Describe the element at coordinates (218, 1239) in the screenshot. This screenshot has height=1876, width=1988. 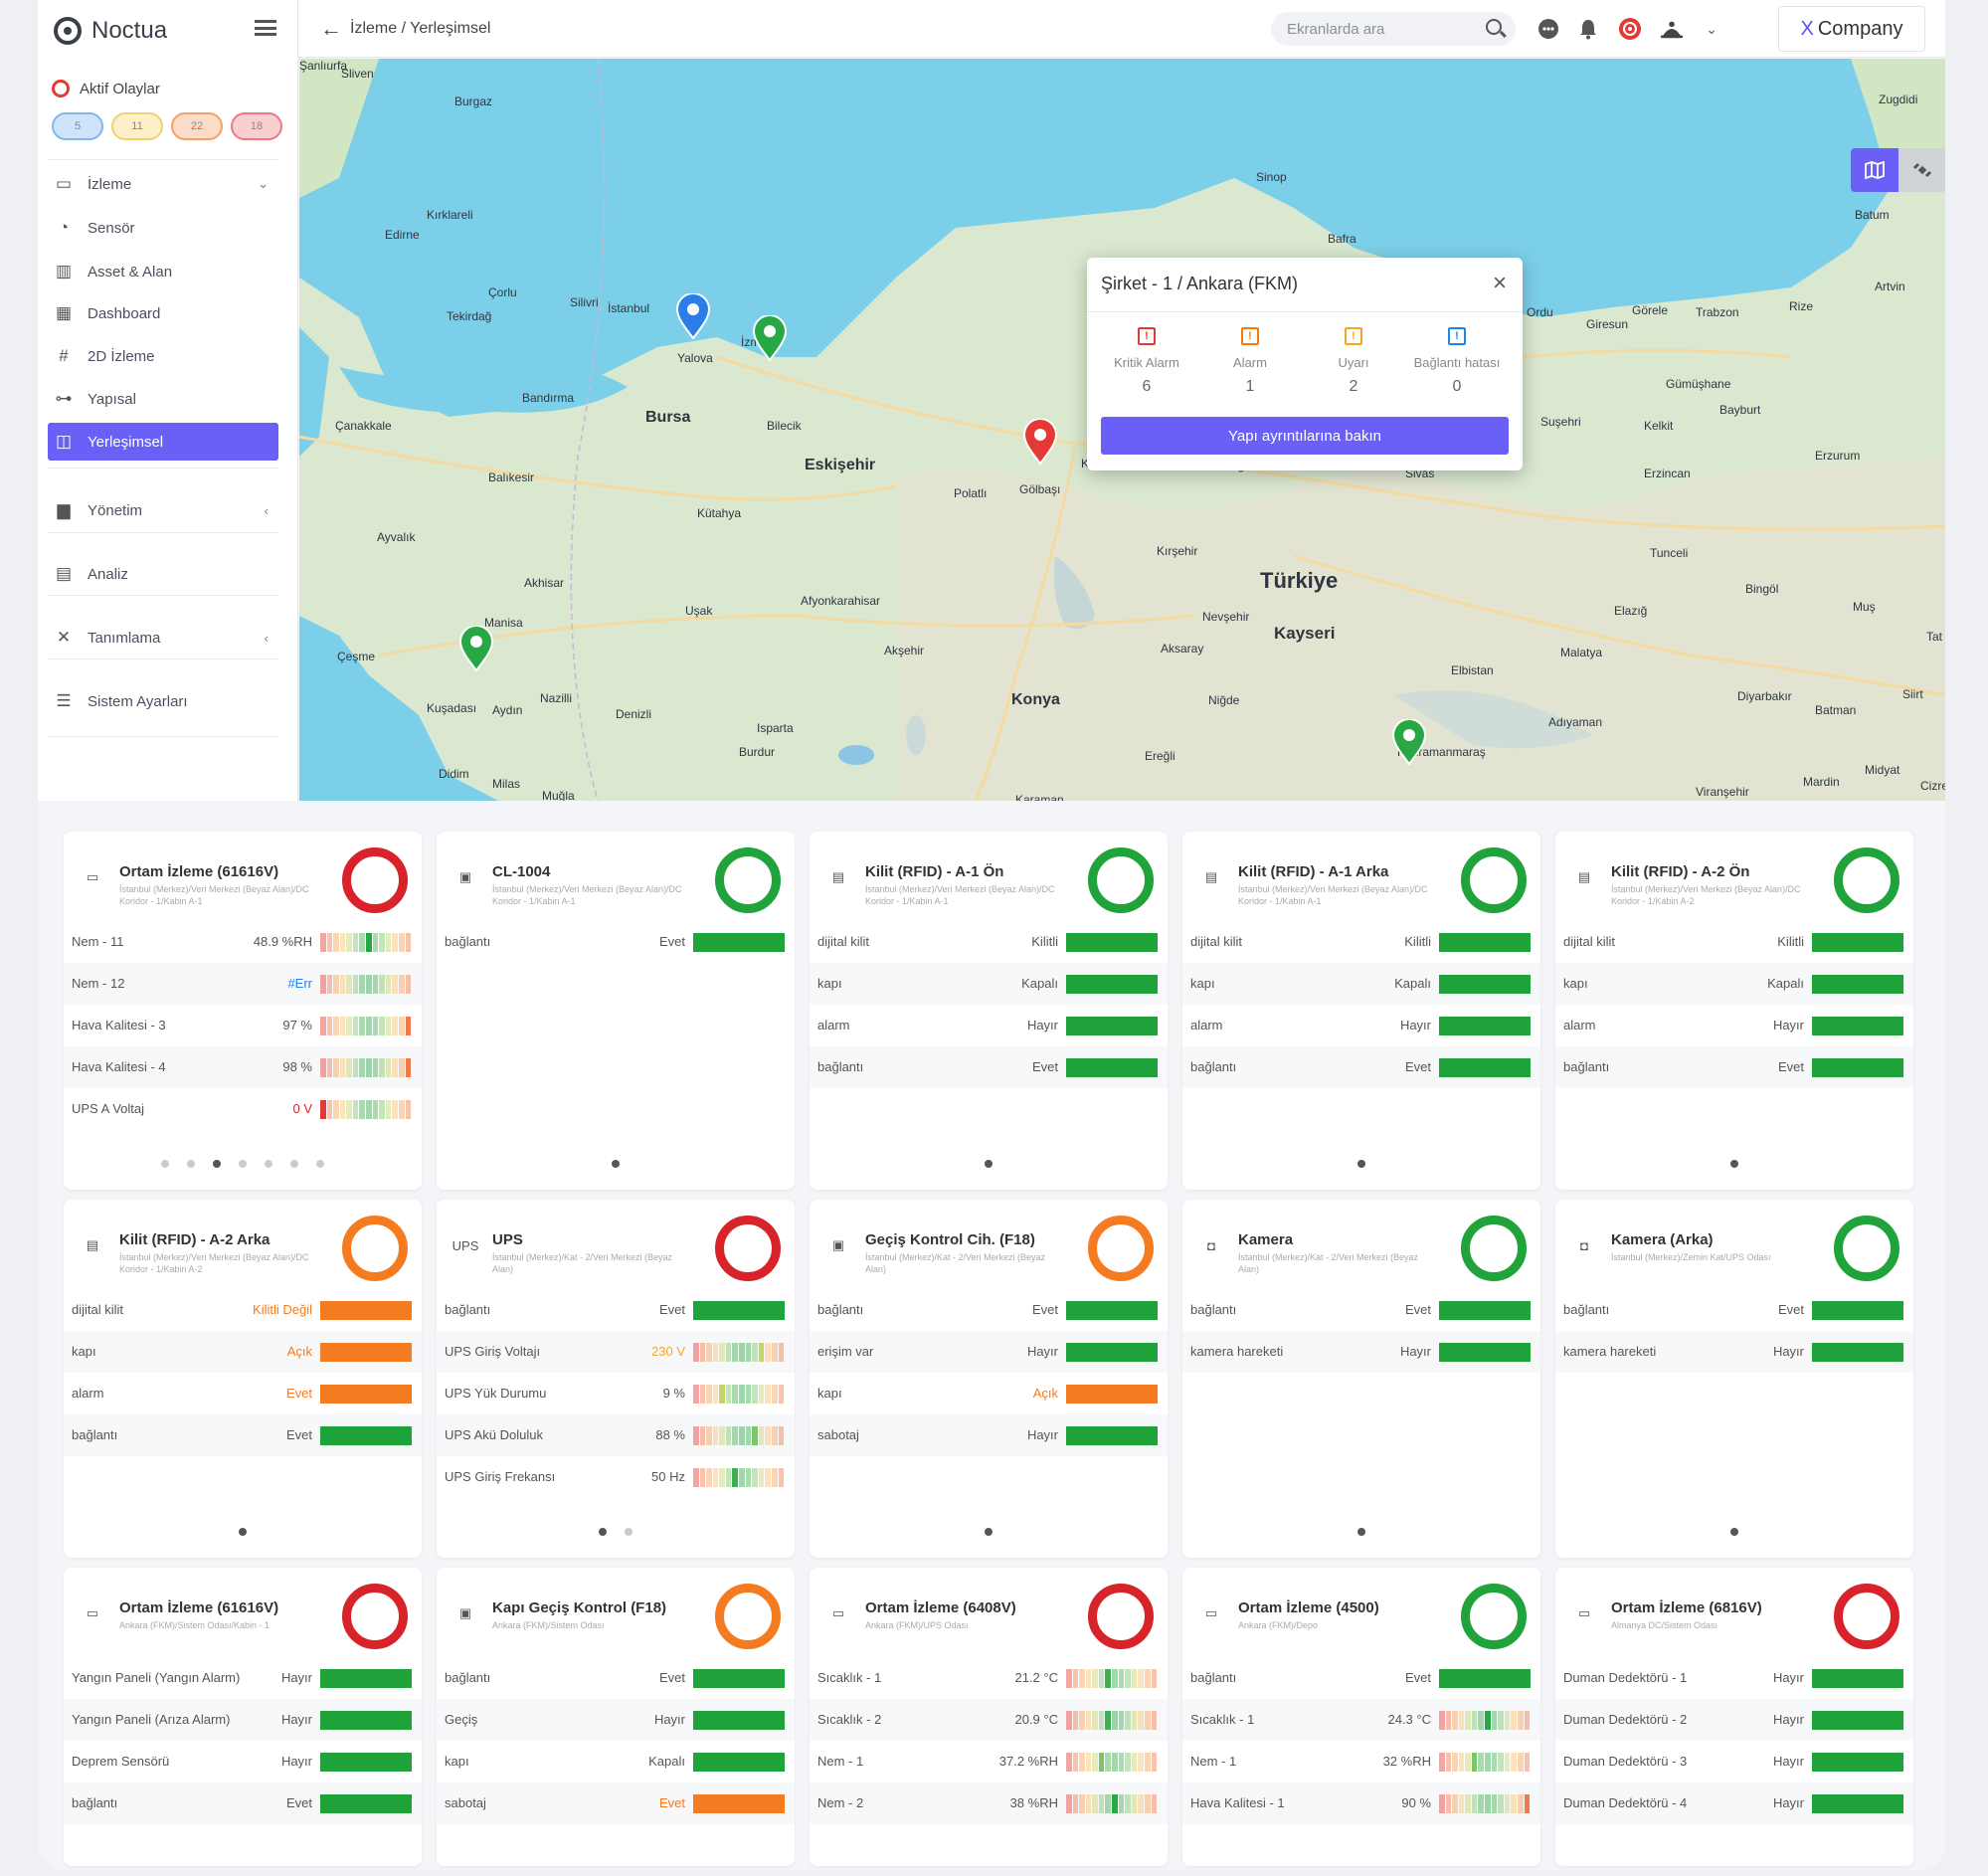
I see `card-title: Kilit (RFID) - A-2 Arka` at that location.